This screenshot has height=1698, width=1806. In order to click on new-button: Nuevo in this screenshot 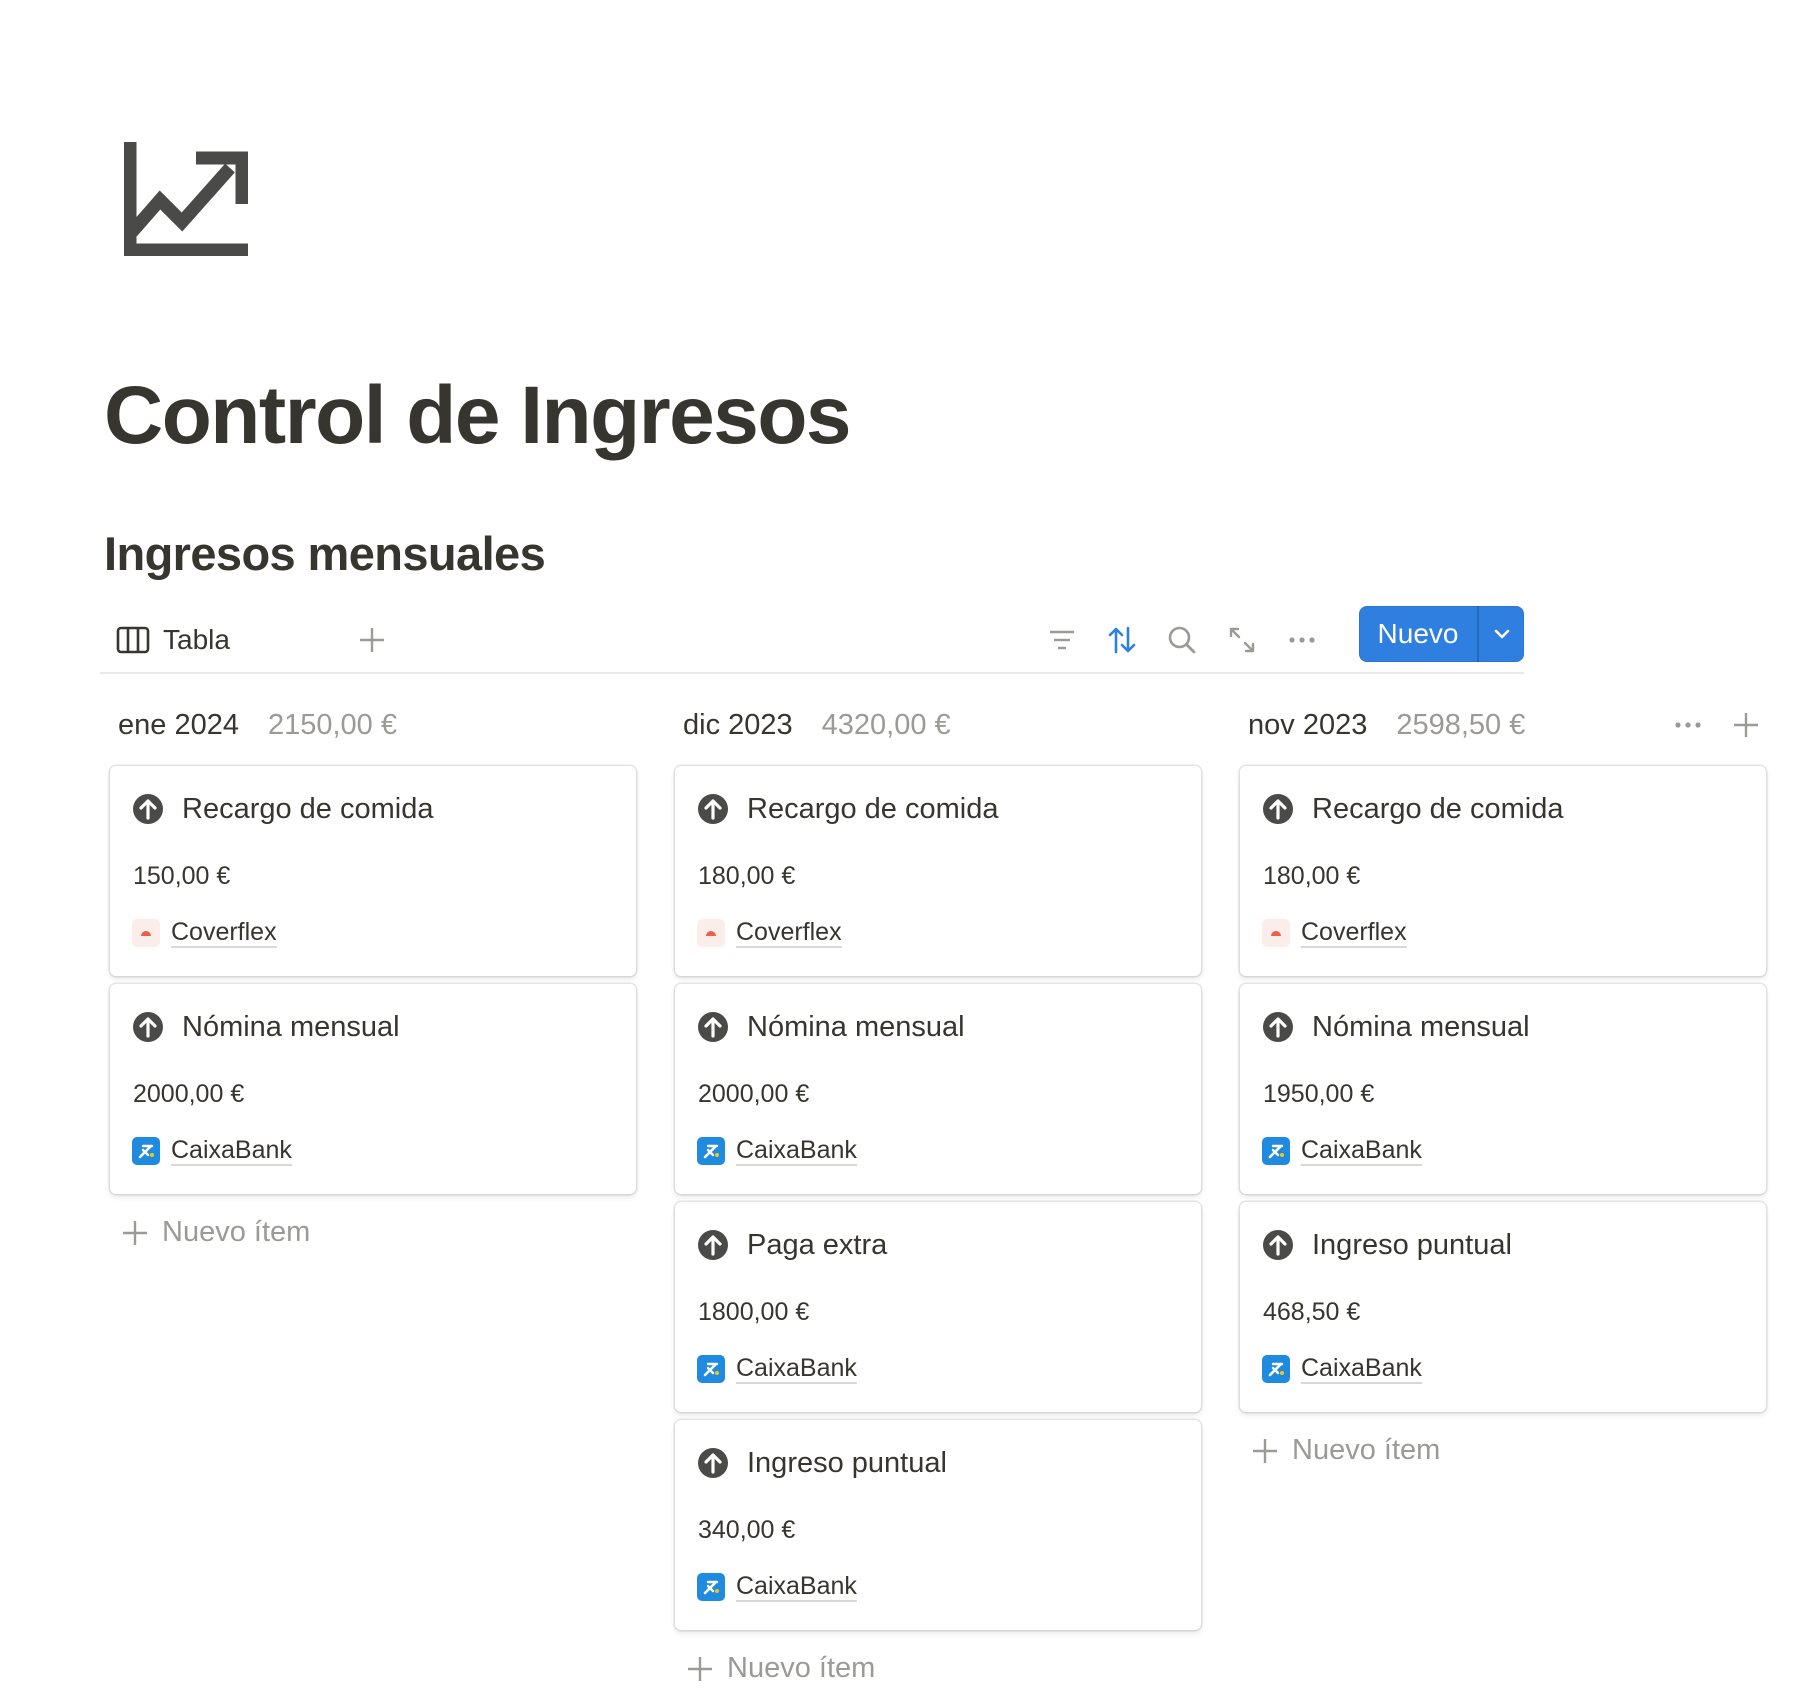, I will do `click(1418, 634)`.